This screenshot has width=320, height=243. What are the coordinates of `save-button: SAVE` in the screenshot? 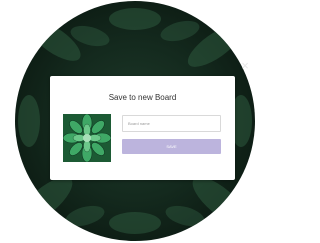 It's located at (171, 146).